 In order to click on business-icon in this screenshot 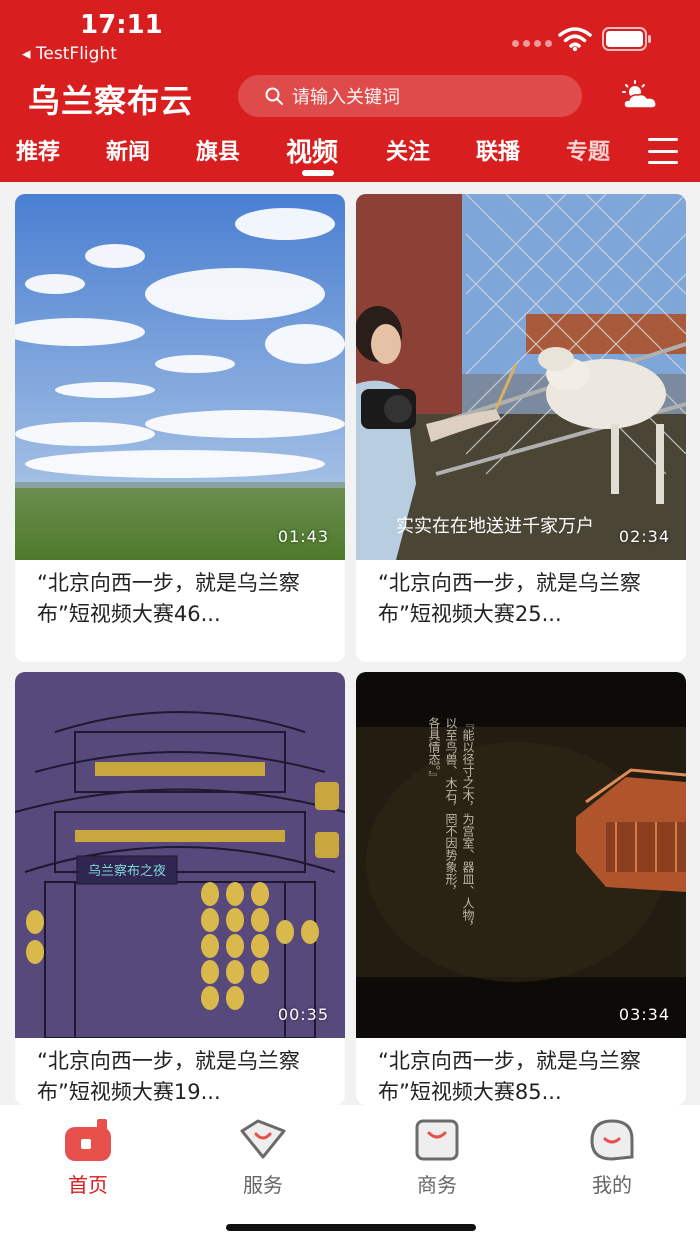, I will do `click(437, 1140)`.